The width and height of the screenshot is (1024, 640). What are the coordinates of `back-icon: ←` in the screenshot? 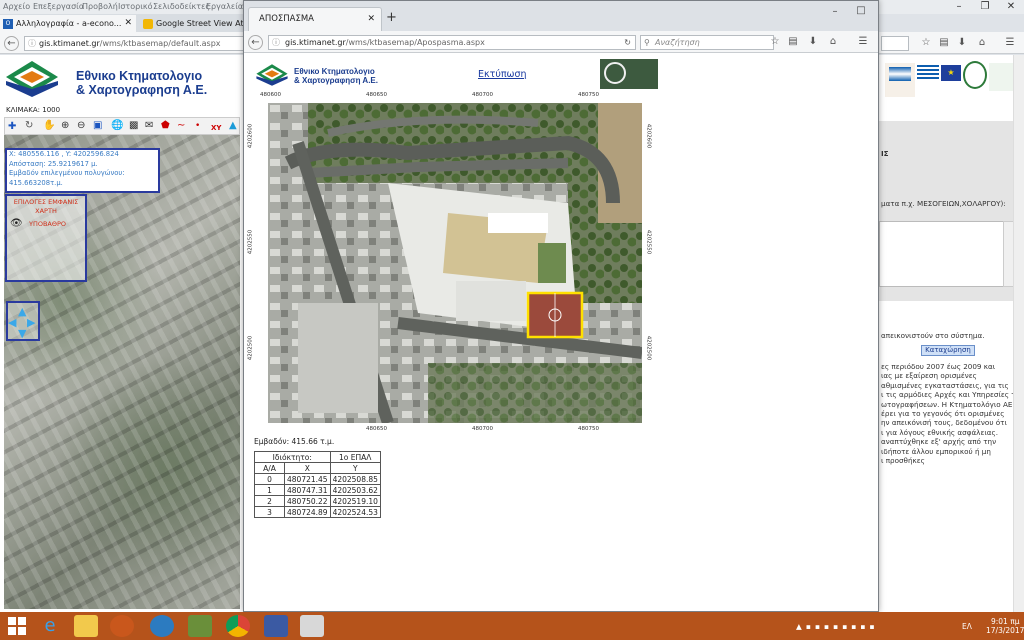 It's located at (11, 43).